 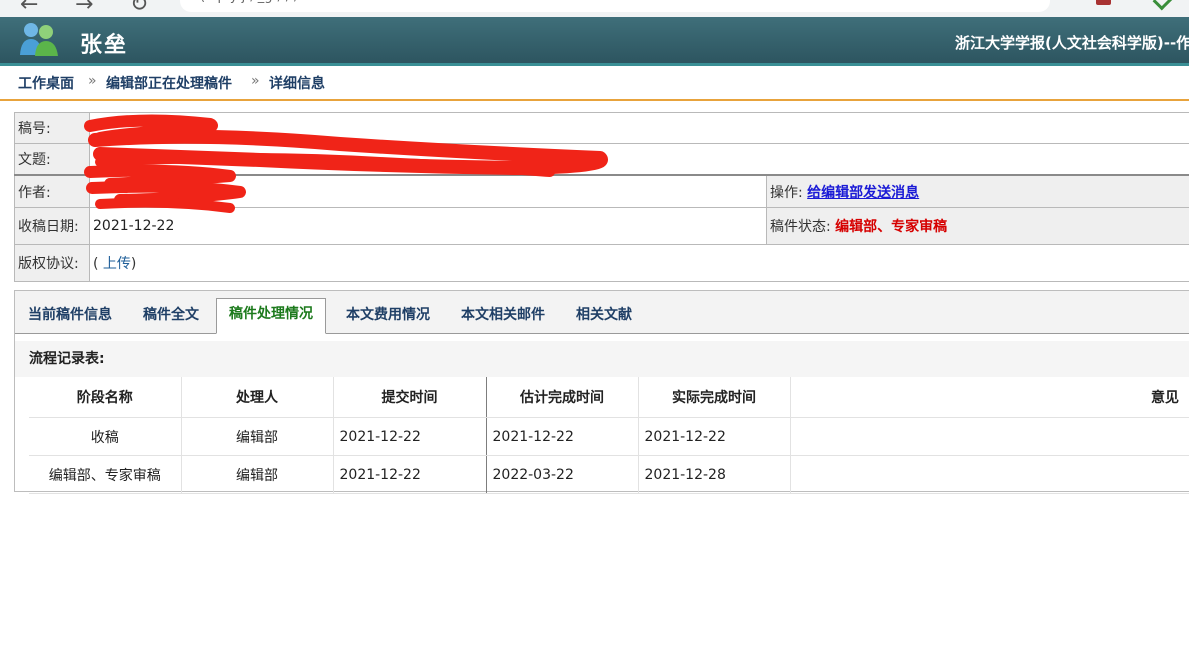 What do you see at coordinates (52, 226) in the screenshot?
I see `received-date-label: 收稿日期:` at bounding box center [52, 226].